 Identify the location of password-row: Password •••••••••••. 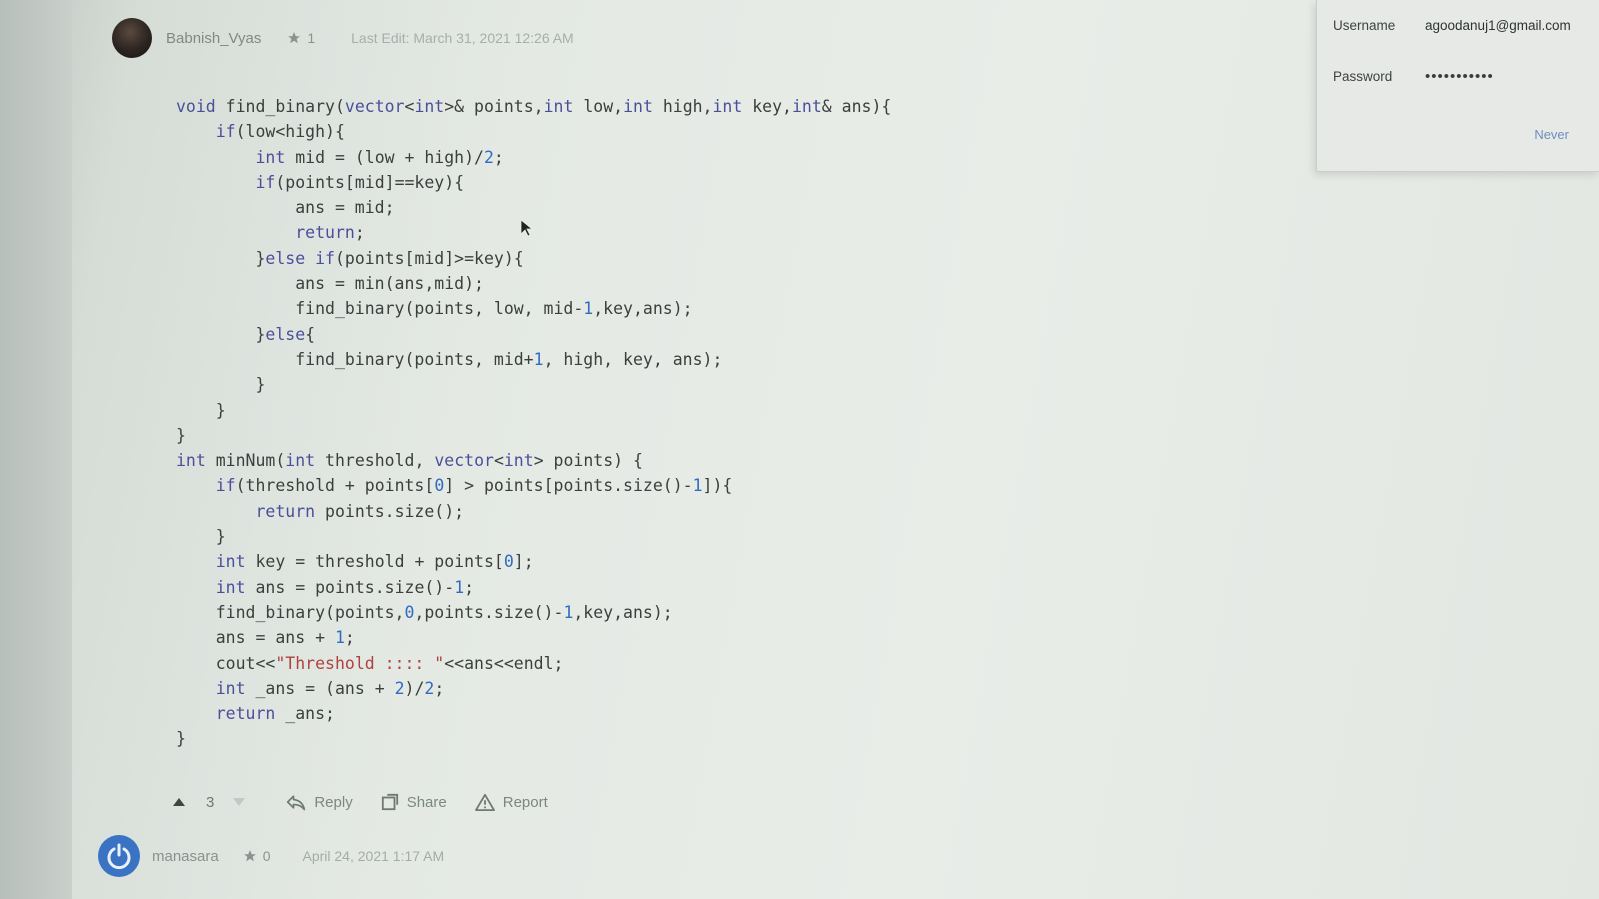
(1413, 76).